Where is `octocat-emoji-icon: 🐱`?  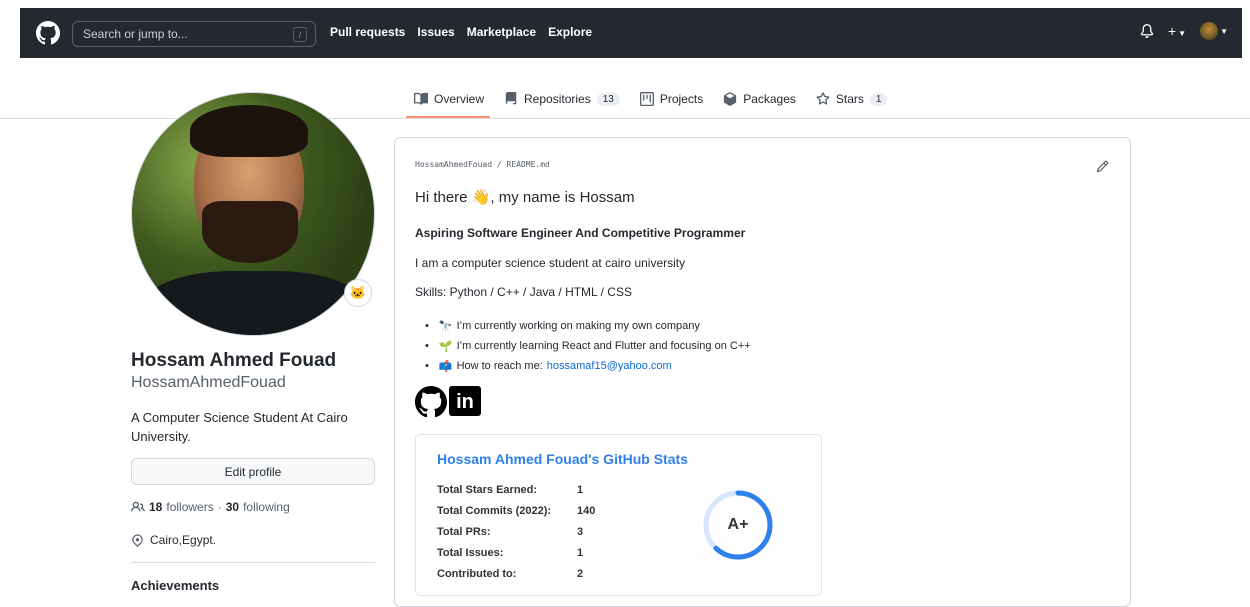
octocat-emoji-icon: 🐱 is located at coordinates (358, 292).